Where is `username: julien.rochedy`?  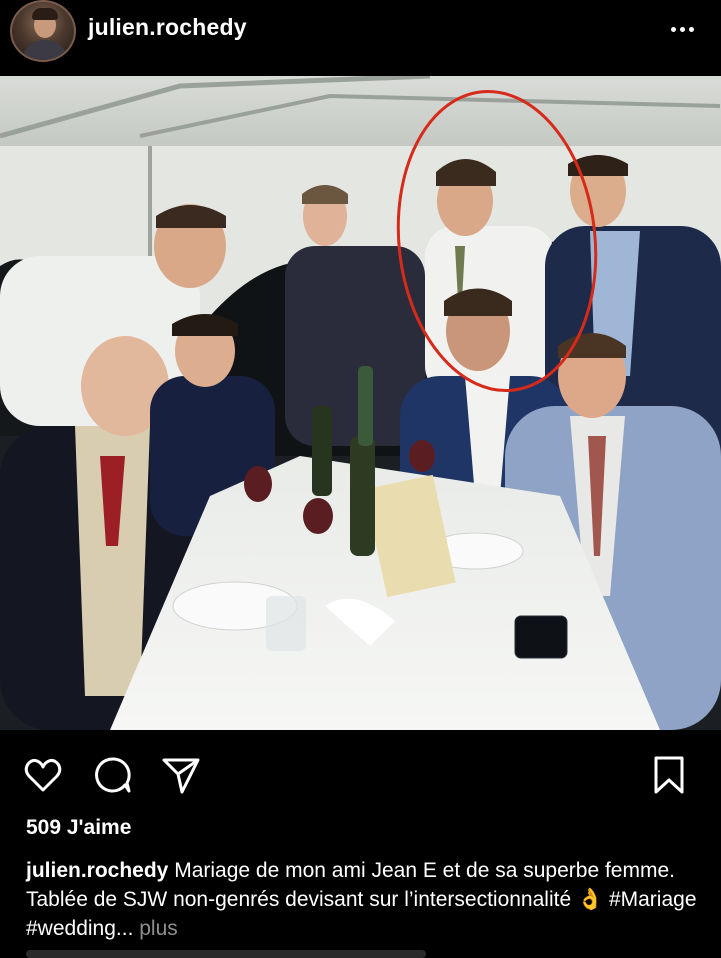 username: julien.rochedy is located at coordinates (167, 27).